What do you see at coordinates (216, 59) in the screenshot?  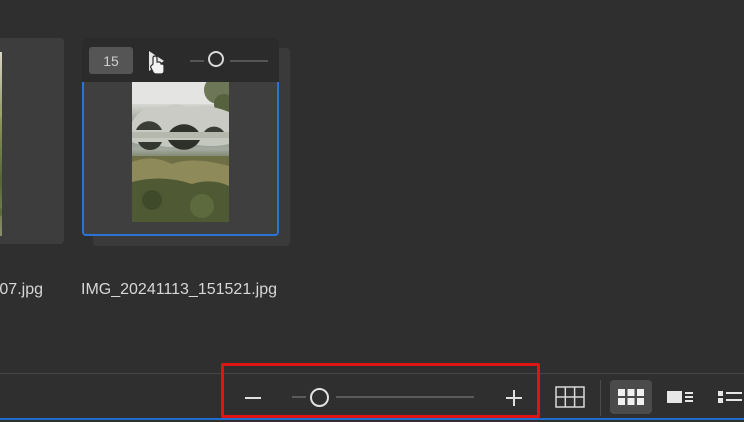 I see `playback-slider-thumb` at bounding box center [216, 59].